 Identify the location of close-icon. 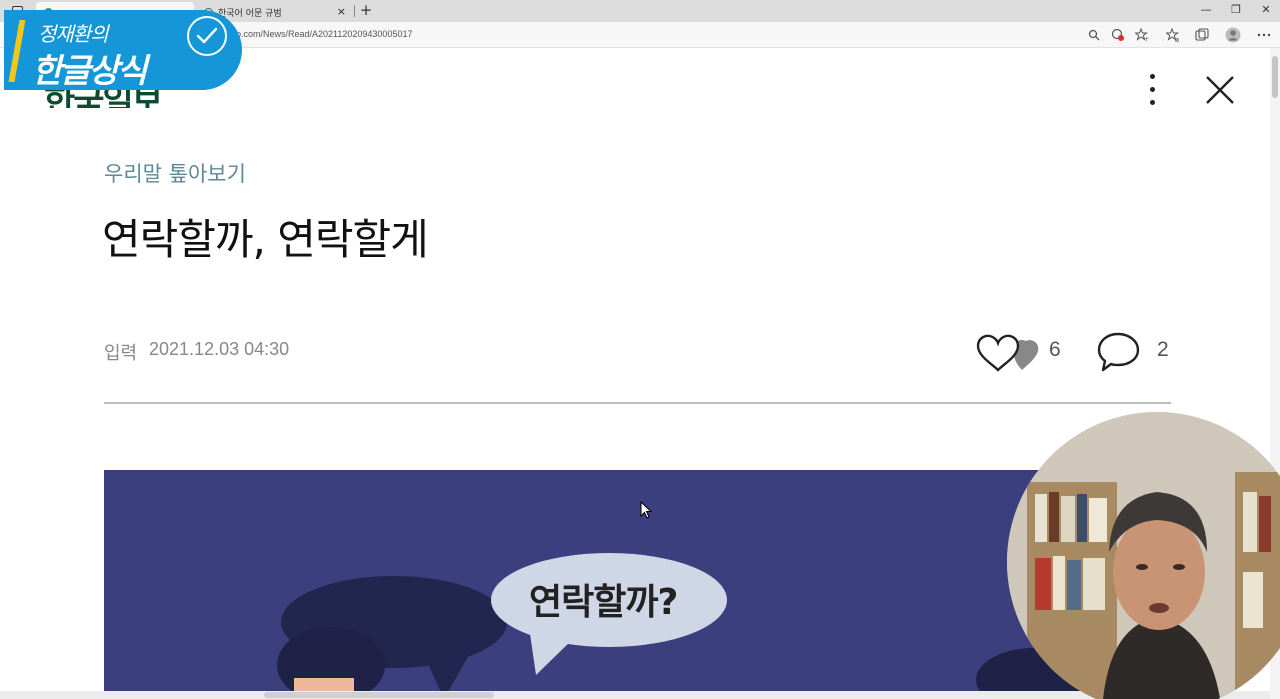
(1220, 90).